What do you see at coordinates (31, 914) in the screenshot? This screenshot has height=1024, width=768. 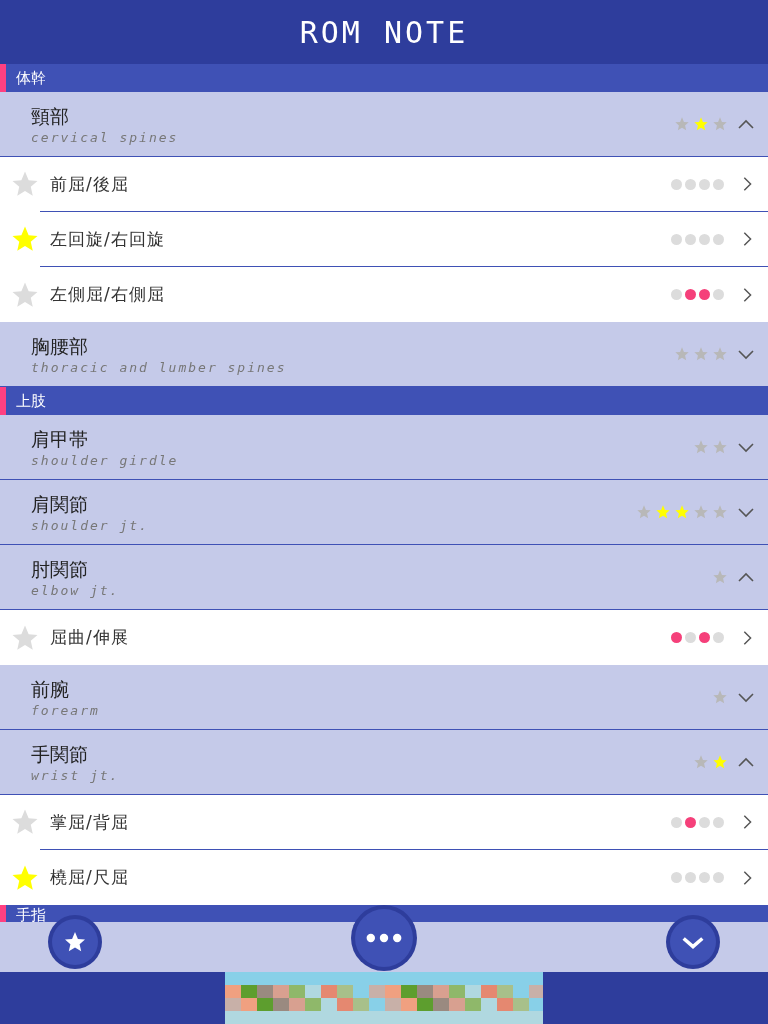 I see `section-title: 手指` at bounding box center [31, 914].